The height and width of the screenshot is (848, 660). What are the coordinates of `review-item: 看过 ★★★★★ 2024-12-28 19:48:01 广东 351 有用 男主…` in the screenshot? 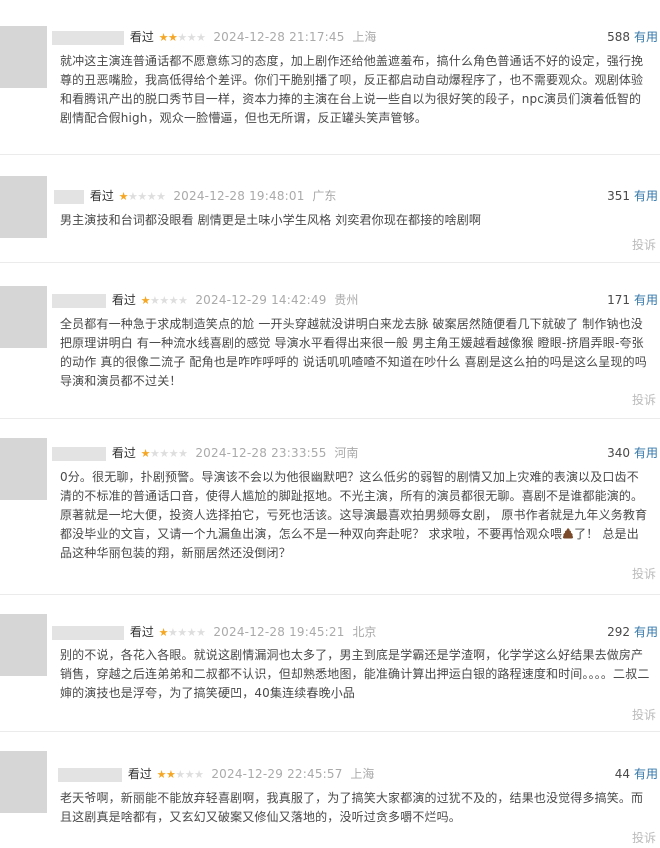 It's located at (330, 209).